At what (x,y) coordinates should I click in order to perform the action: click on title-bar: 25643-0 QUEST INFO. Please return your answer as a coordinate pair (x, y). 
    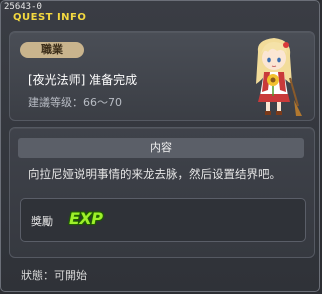
    Looking at the image, I should click on (160, 13).